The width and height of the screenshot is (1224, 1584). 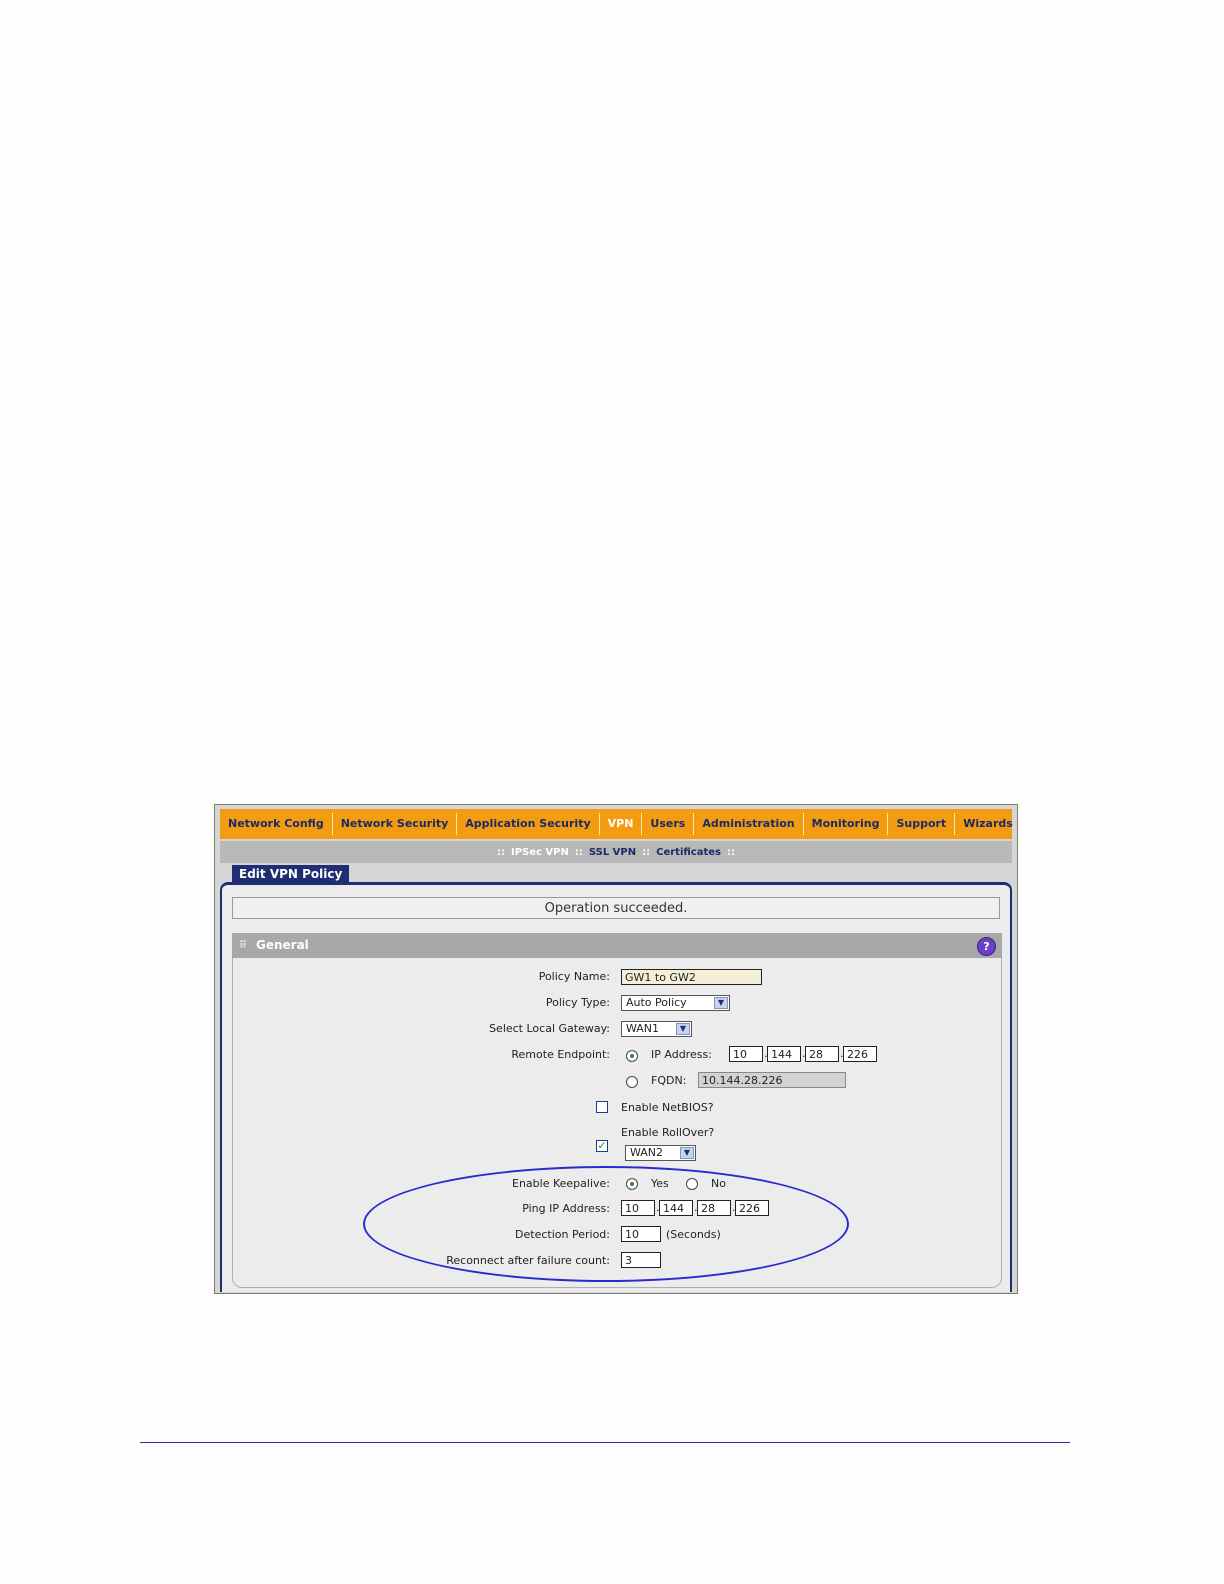 I want to click on subnav-ssl-vpn: SSL VPN, so click(x=612, y=852).